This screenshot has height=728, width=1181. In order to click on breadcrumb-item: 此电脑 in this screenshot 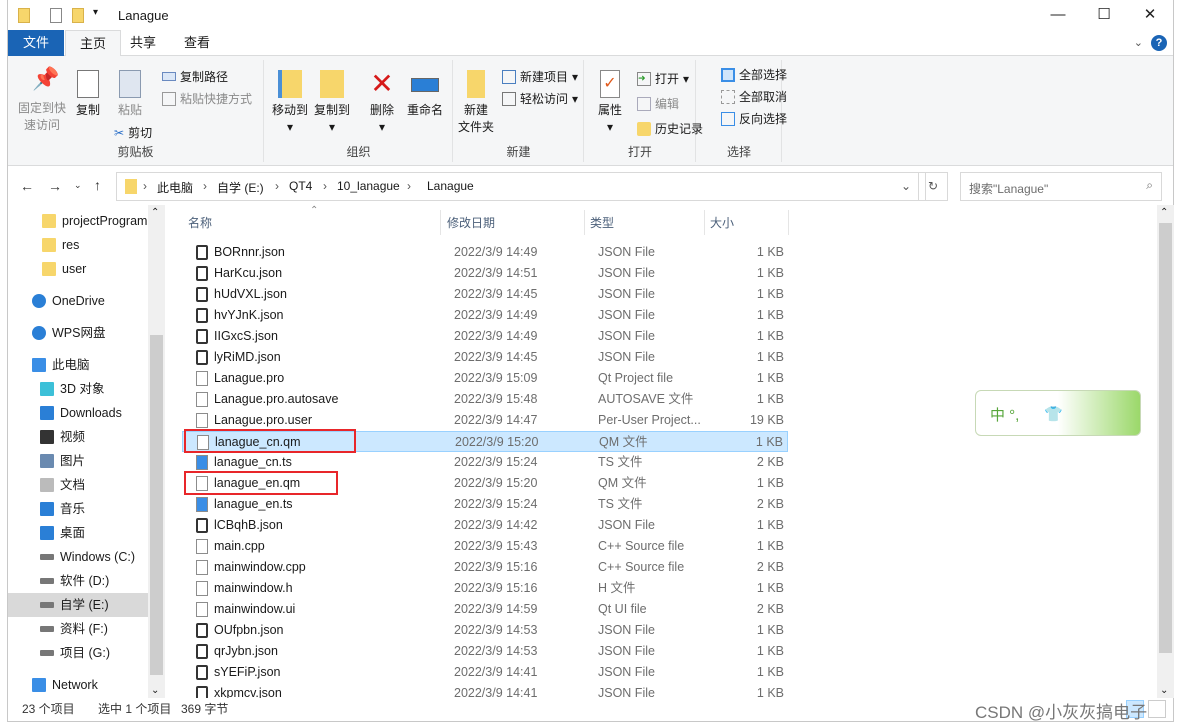, I will do `click(175, 187)`.